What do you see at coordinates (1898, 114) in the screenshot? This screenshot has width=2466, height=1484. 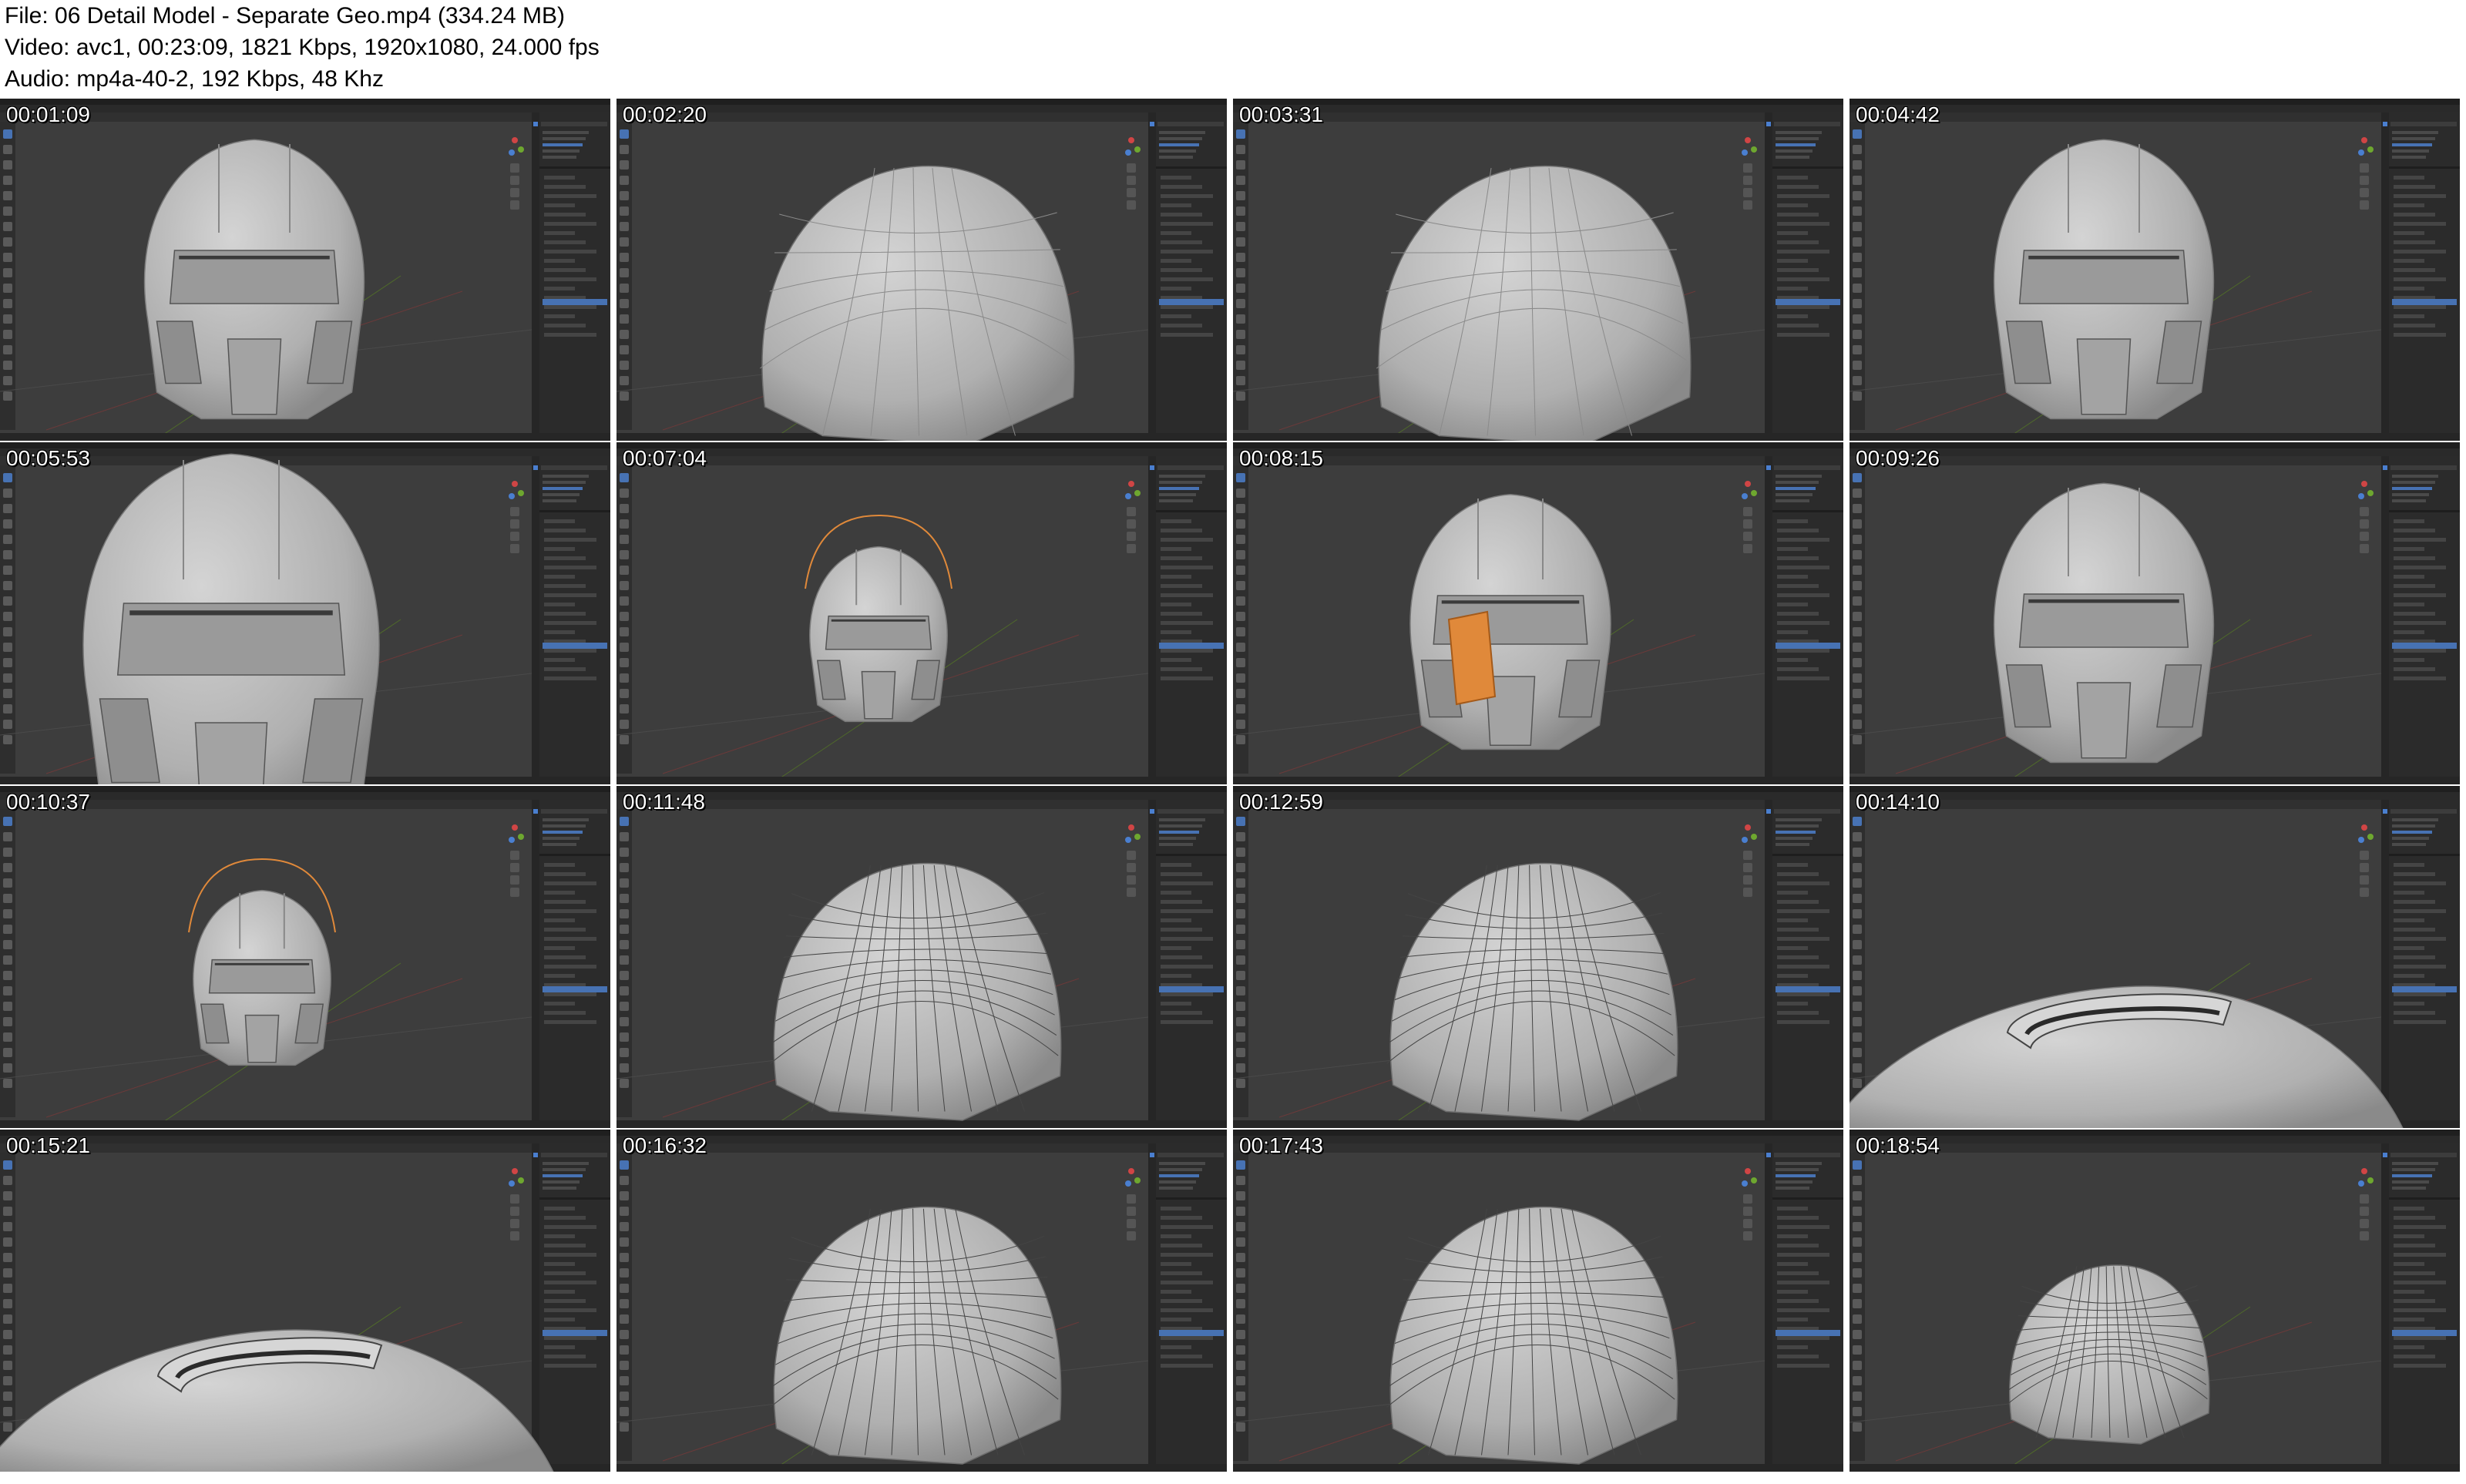 I see `thumbnail-timestamp: 00:04:42` at bounding box center [1898, 114].